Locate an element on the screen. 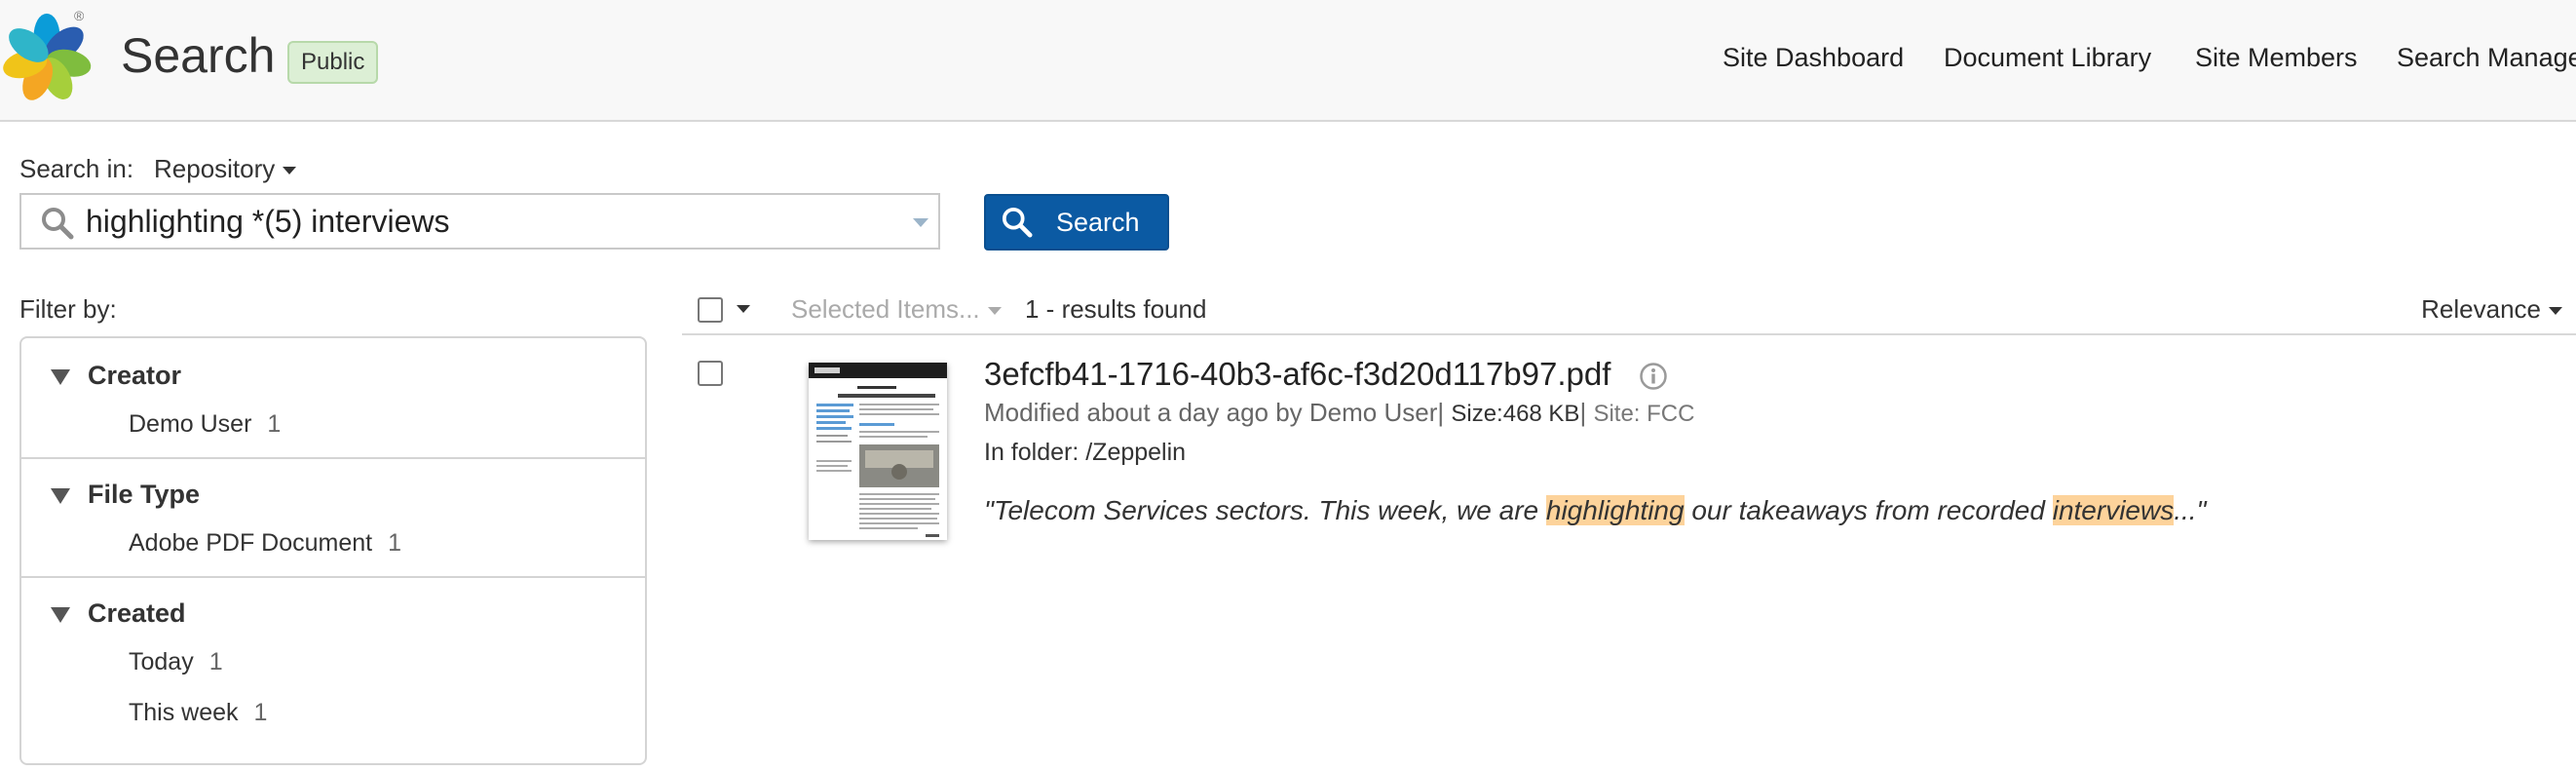  nav-site-dashboard: Site Dashboard is located at coordinates (1813, 58).